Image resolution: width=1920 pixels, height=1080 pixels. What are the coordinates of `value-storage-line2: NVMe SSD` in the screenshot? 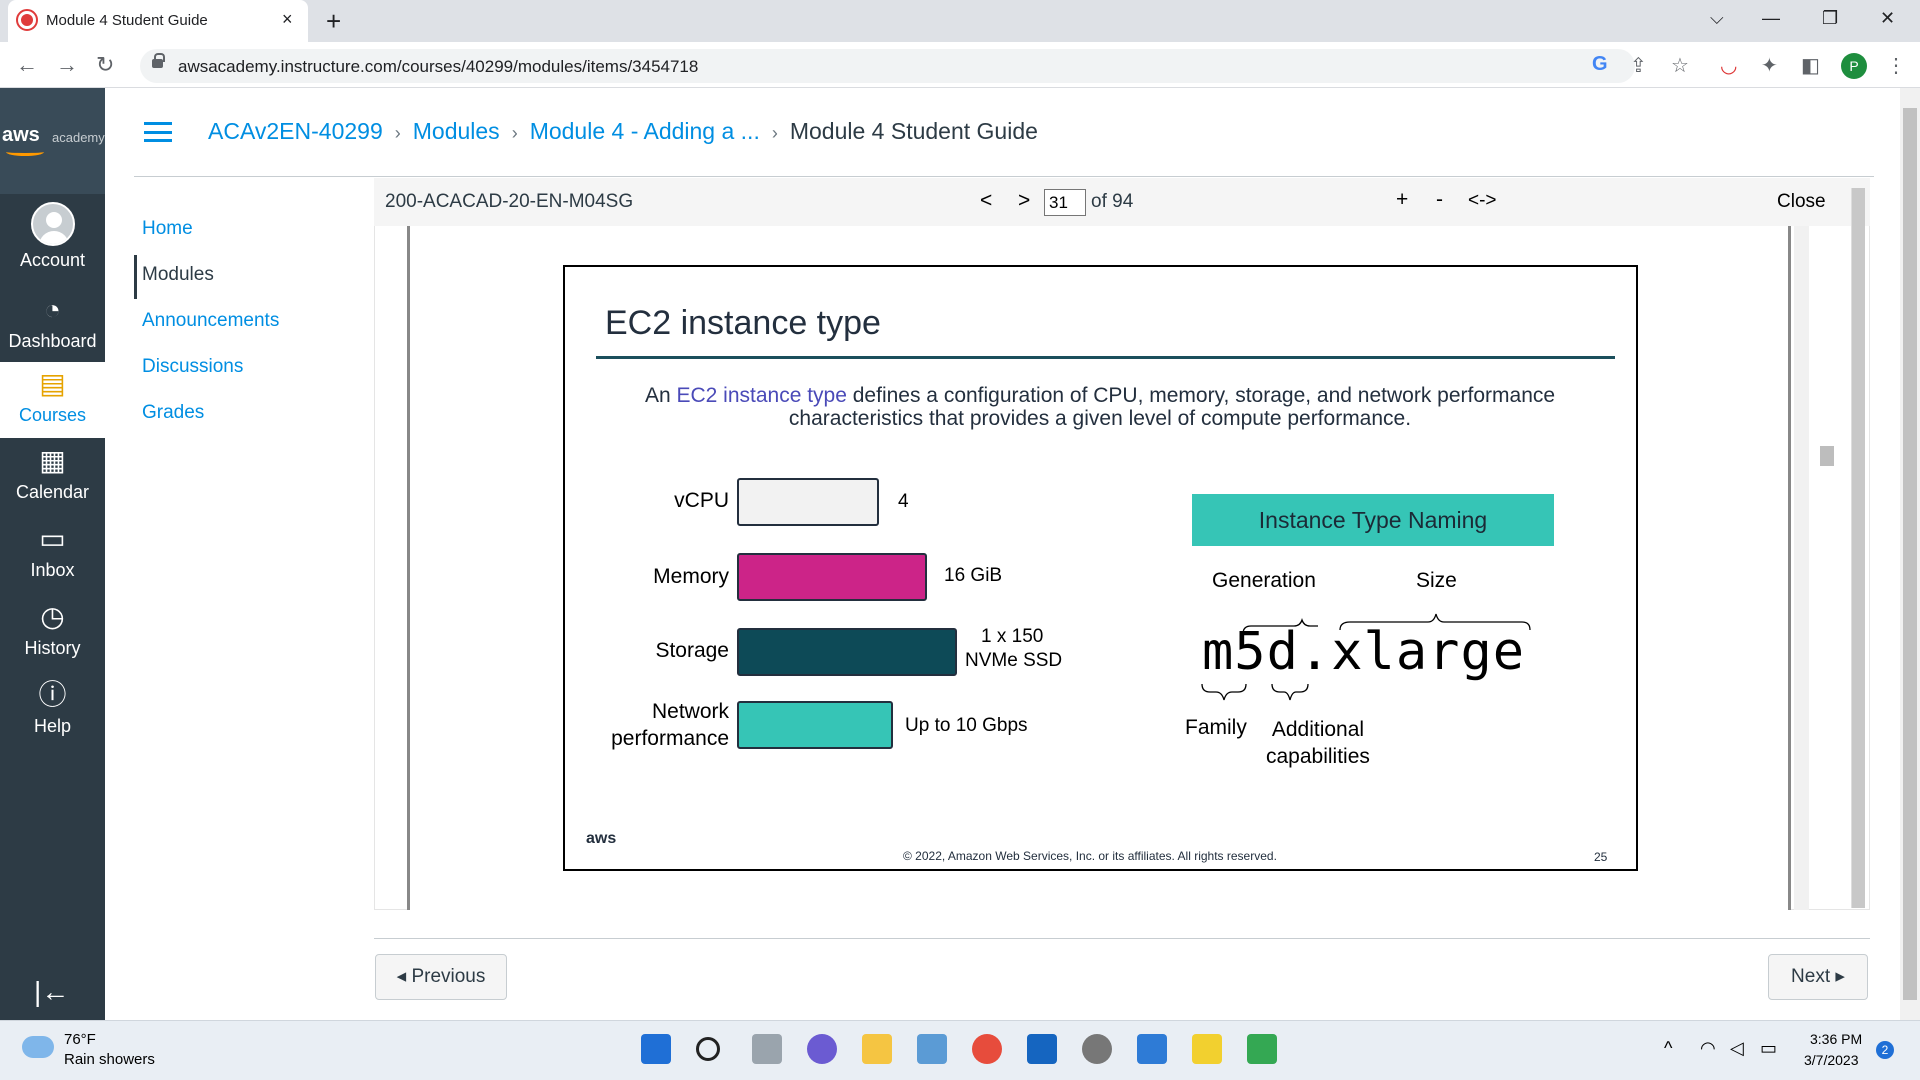 It's located at (1014, 660).